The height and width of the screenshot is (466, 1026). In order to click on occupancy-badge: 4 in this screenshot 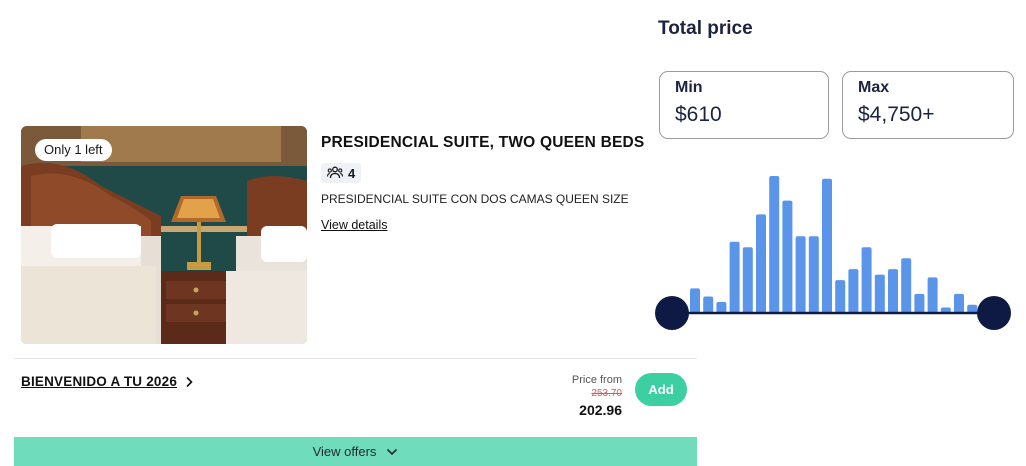, I will do `click(341, 173)`.